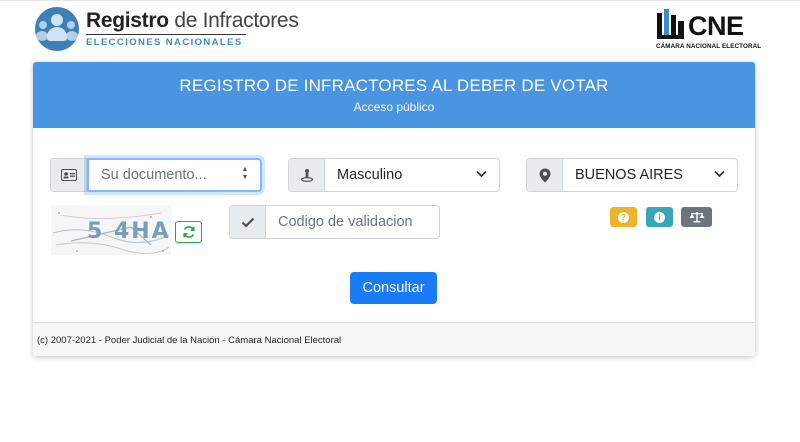 Image resolution: width=800 pixels, height=442 pixels. I want to click on question-icon: ?, so click(623, 217).